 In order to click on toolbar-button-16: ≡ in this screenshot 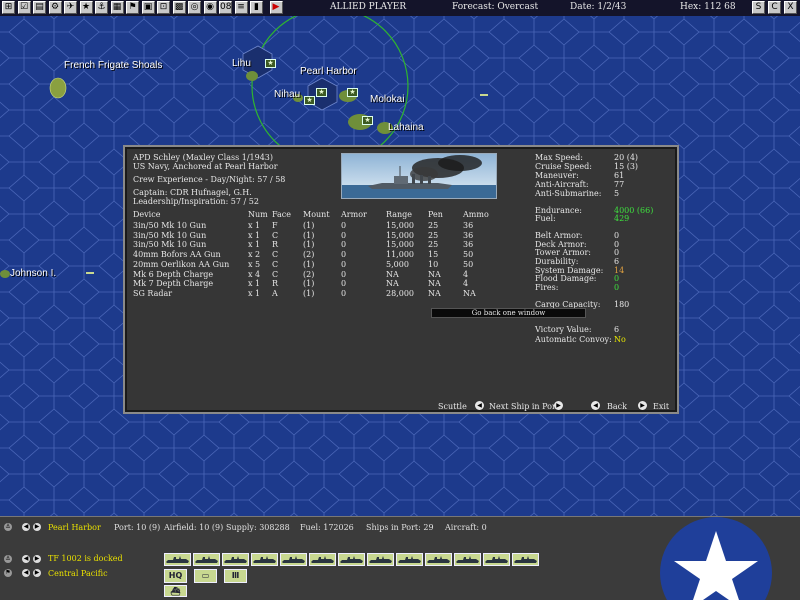, I will do `click(241, 7)`.